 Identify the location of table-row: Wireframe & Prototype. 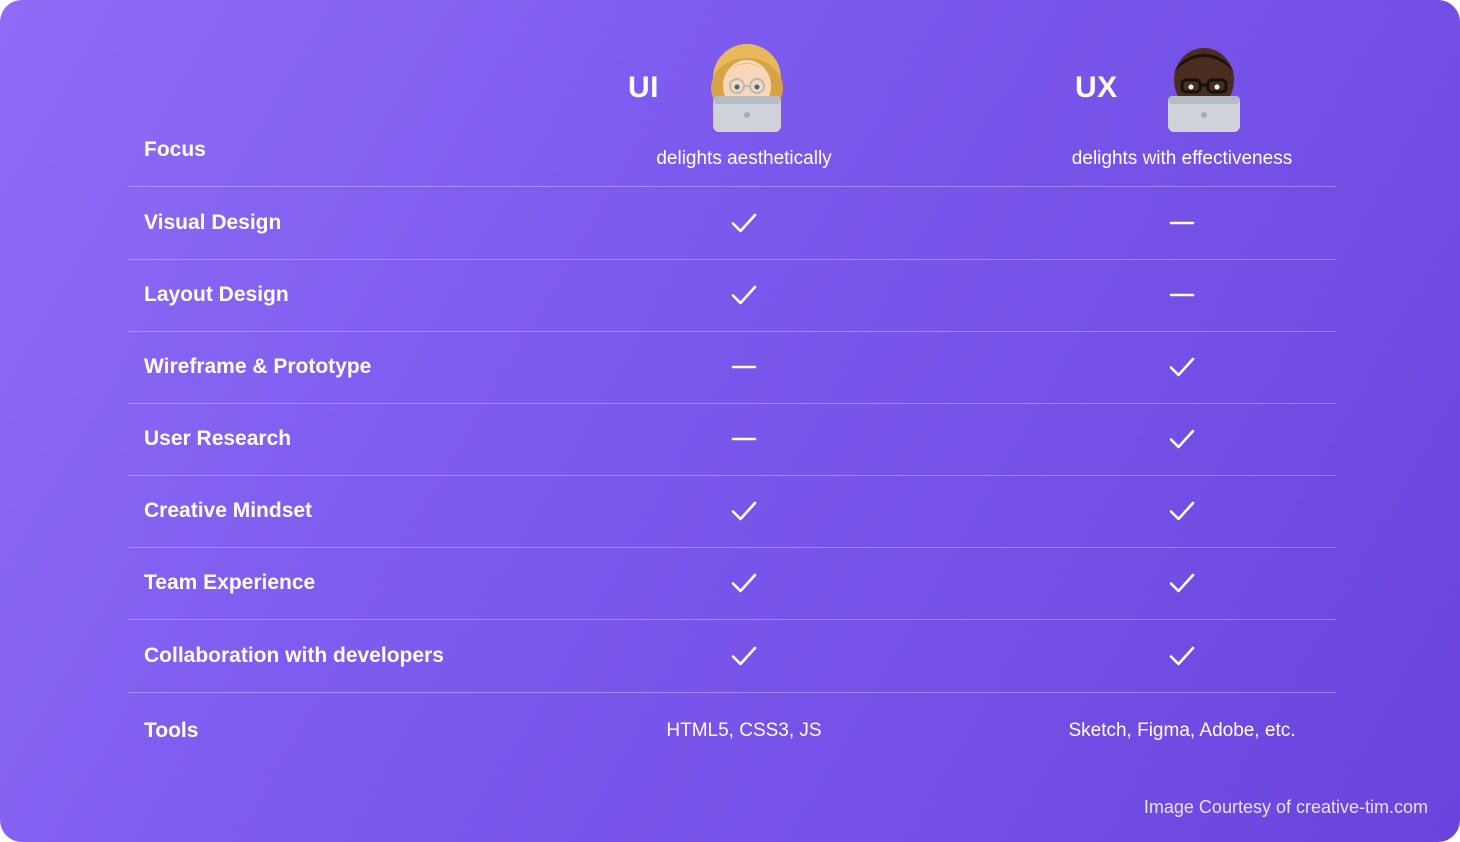
(732, 367).